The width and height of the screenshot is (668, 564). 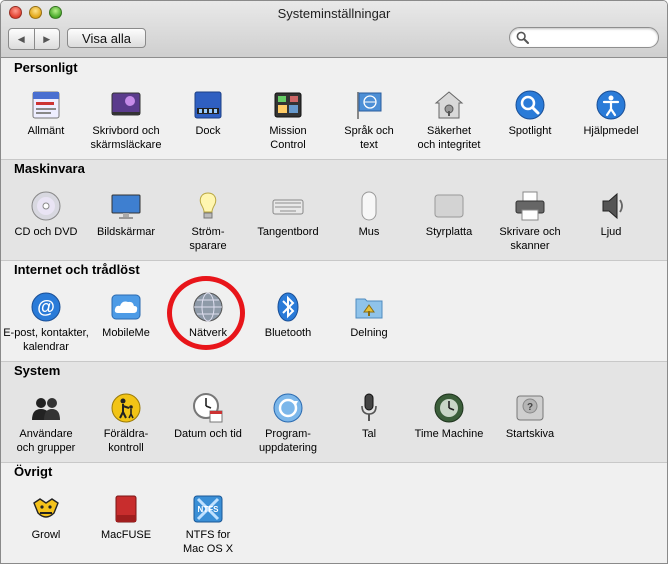 I want to click on pane-label: Spotlight, so click(x=530, y=131).